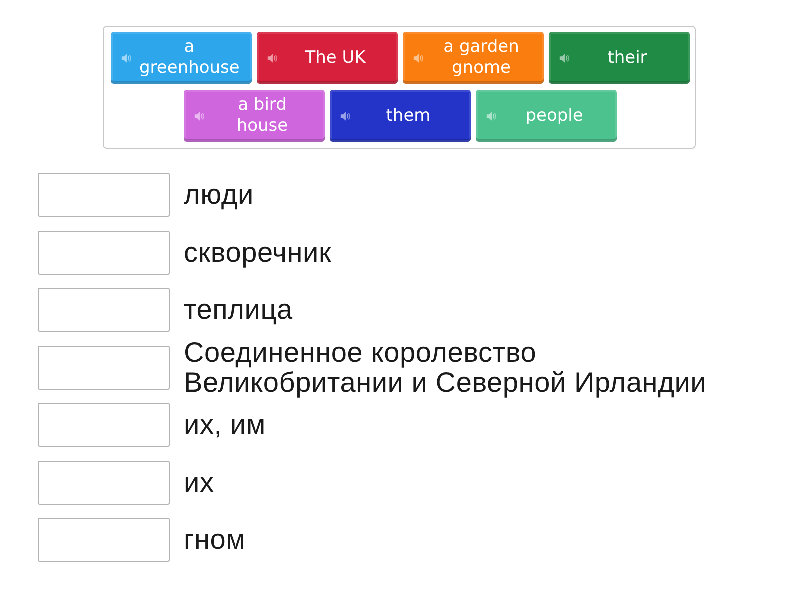 This screenshot has height=600, width=800. I want to click on word-tile: a garden gnome, so click(473, 58).